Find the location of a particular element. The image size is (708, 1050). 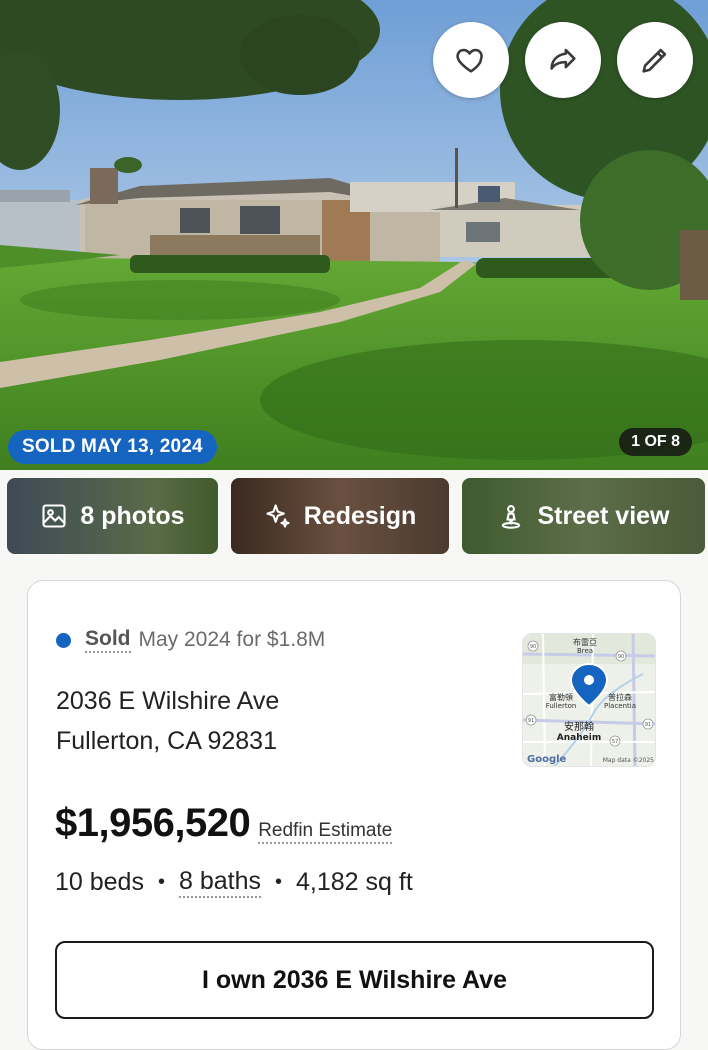

redesign-label: Redesign is located at coordinates (360, 515).